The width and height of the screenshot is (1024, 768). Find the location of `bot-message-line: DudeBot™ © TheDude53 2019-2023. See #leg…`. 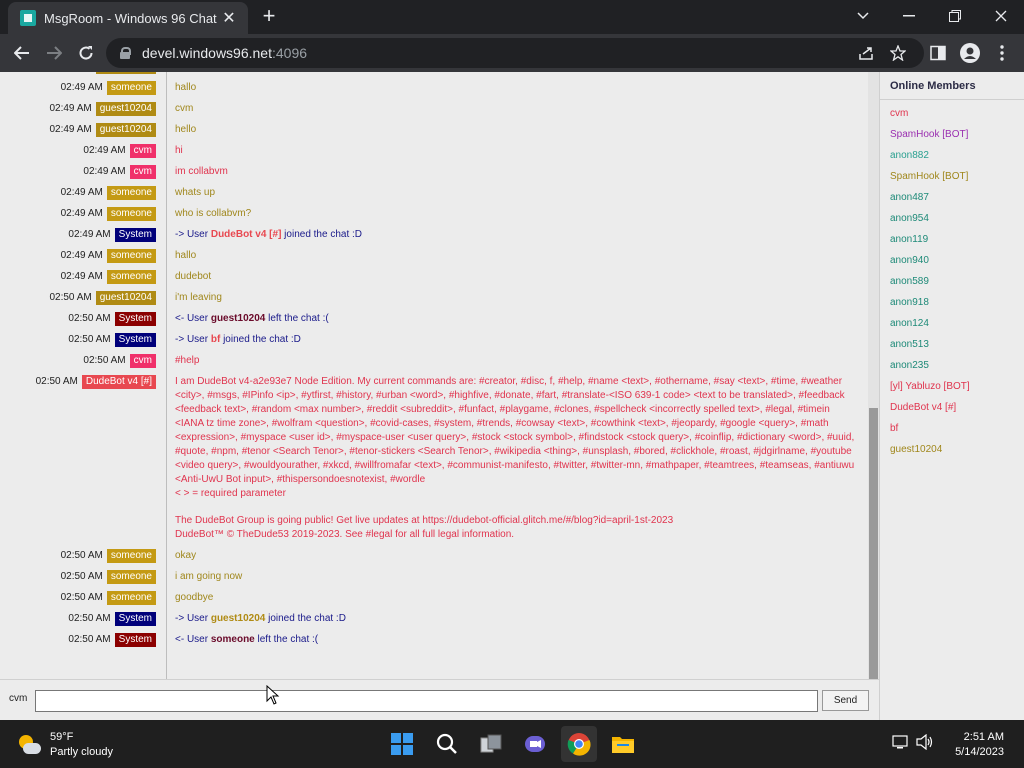

bot-message-line: DudeBot™ © TheDude53 2019-2023. See #leg… is located at coordinates (345, 534).